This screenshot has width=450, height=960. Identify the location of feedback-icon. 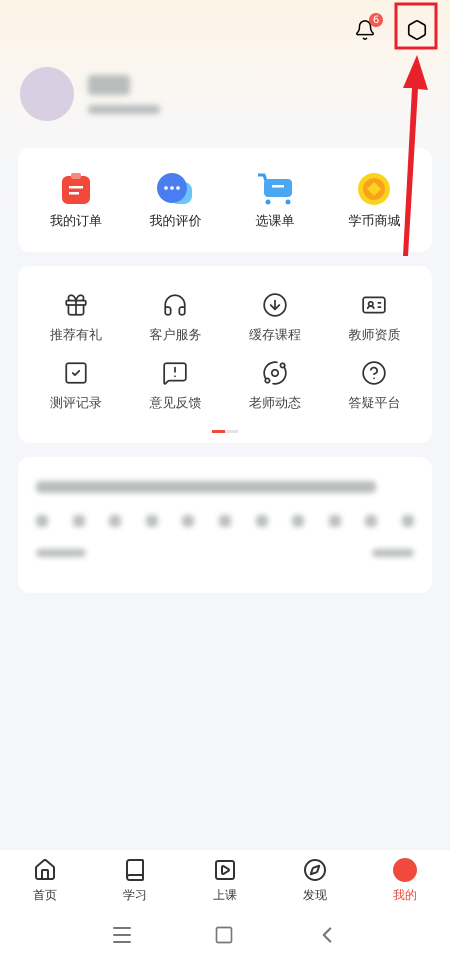
(175, 373).